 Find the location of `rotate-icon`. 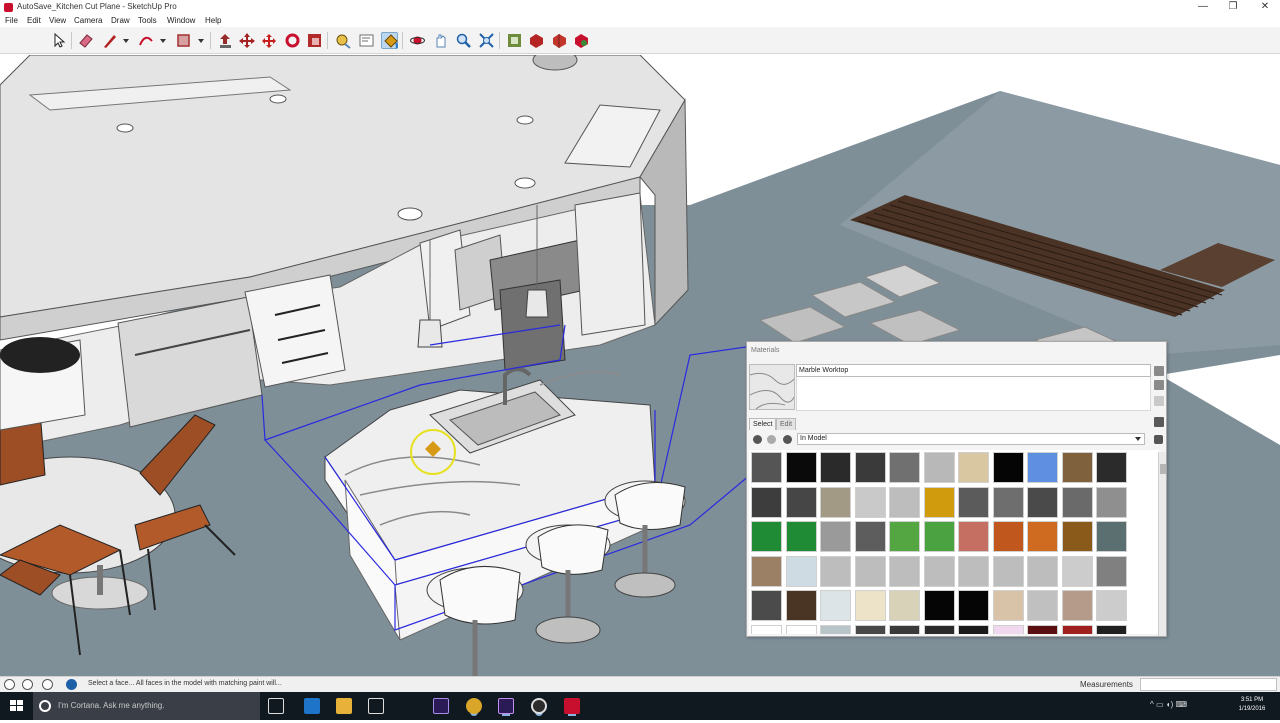

rotate-icon is located at coordinates (269, 40).